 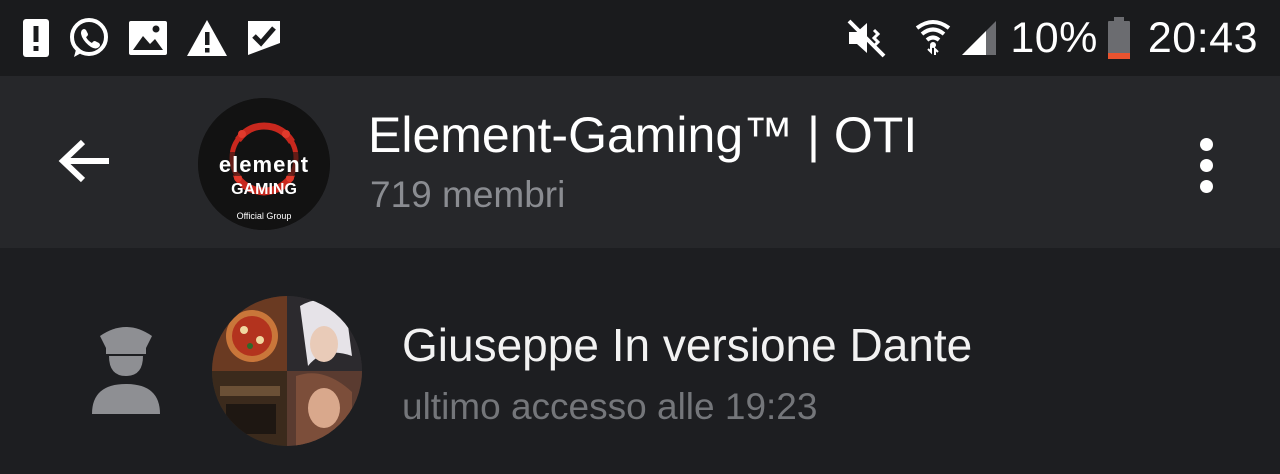 I want to click on notification-icons, so click(x=152, y=38).